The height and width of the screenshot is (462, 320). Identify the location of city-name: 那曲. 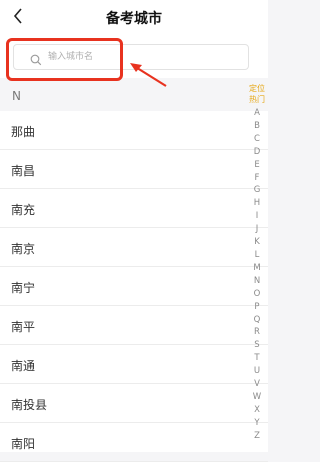
(23, 132).